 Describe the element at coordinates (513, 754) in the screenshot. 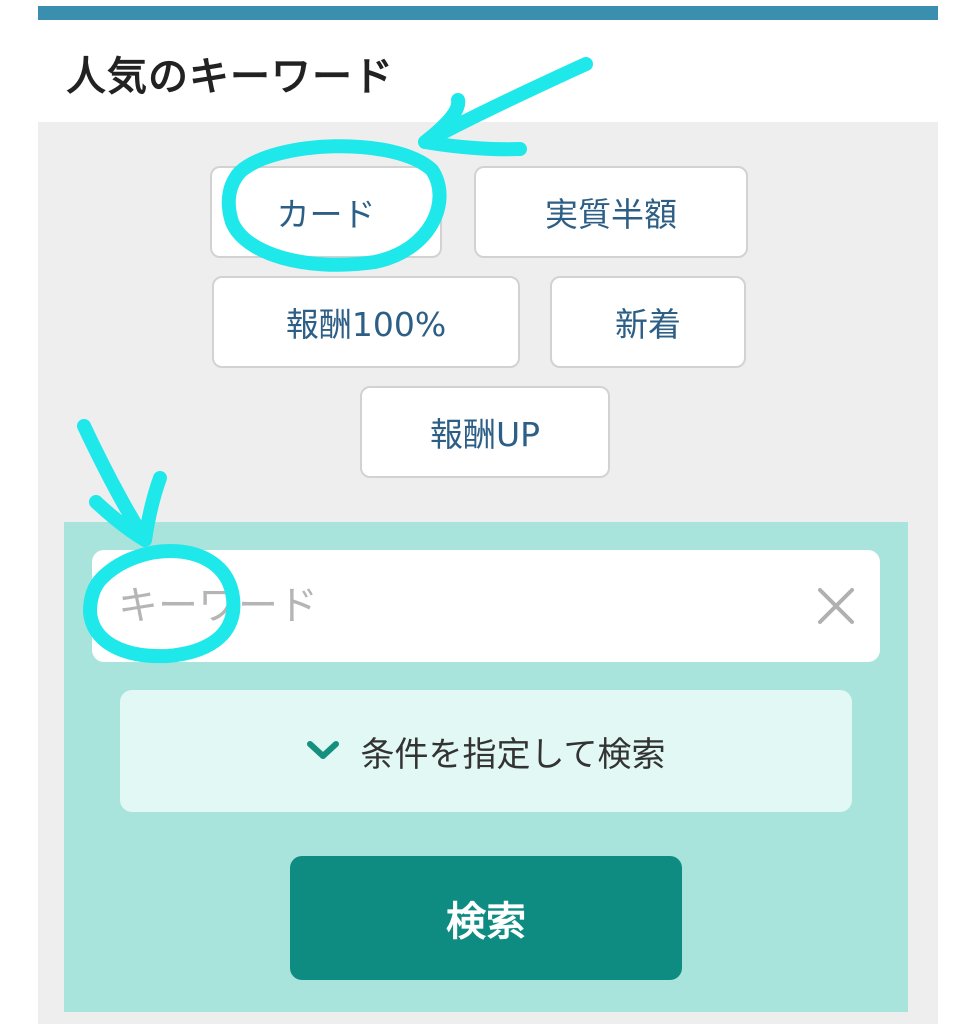

I see `advanced-search-label: 条件を指定して検索` at that location.